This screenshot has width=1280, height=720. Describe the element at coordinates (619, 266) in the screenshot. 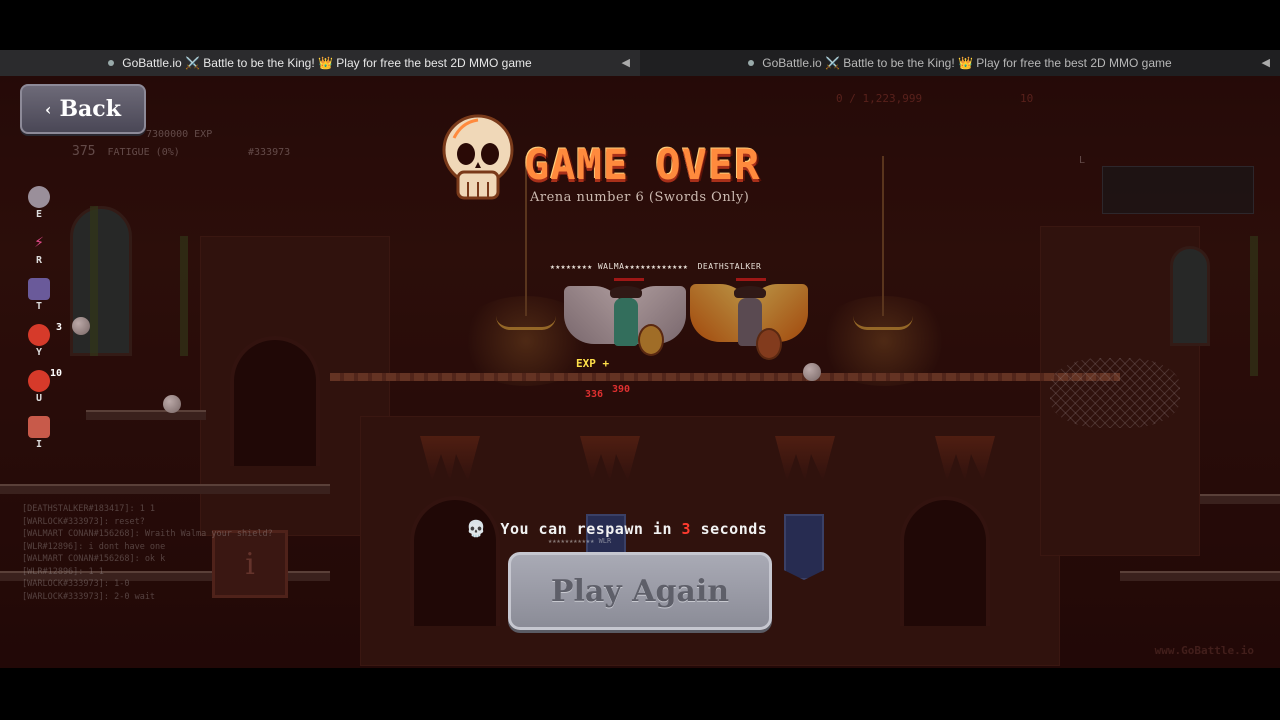

I see `player-name-left: ★★★★★★★★ WALMA★★★★★★★★★★★★` at that location.